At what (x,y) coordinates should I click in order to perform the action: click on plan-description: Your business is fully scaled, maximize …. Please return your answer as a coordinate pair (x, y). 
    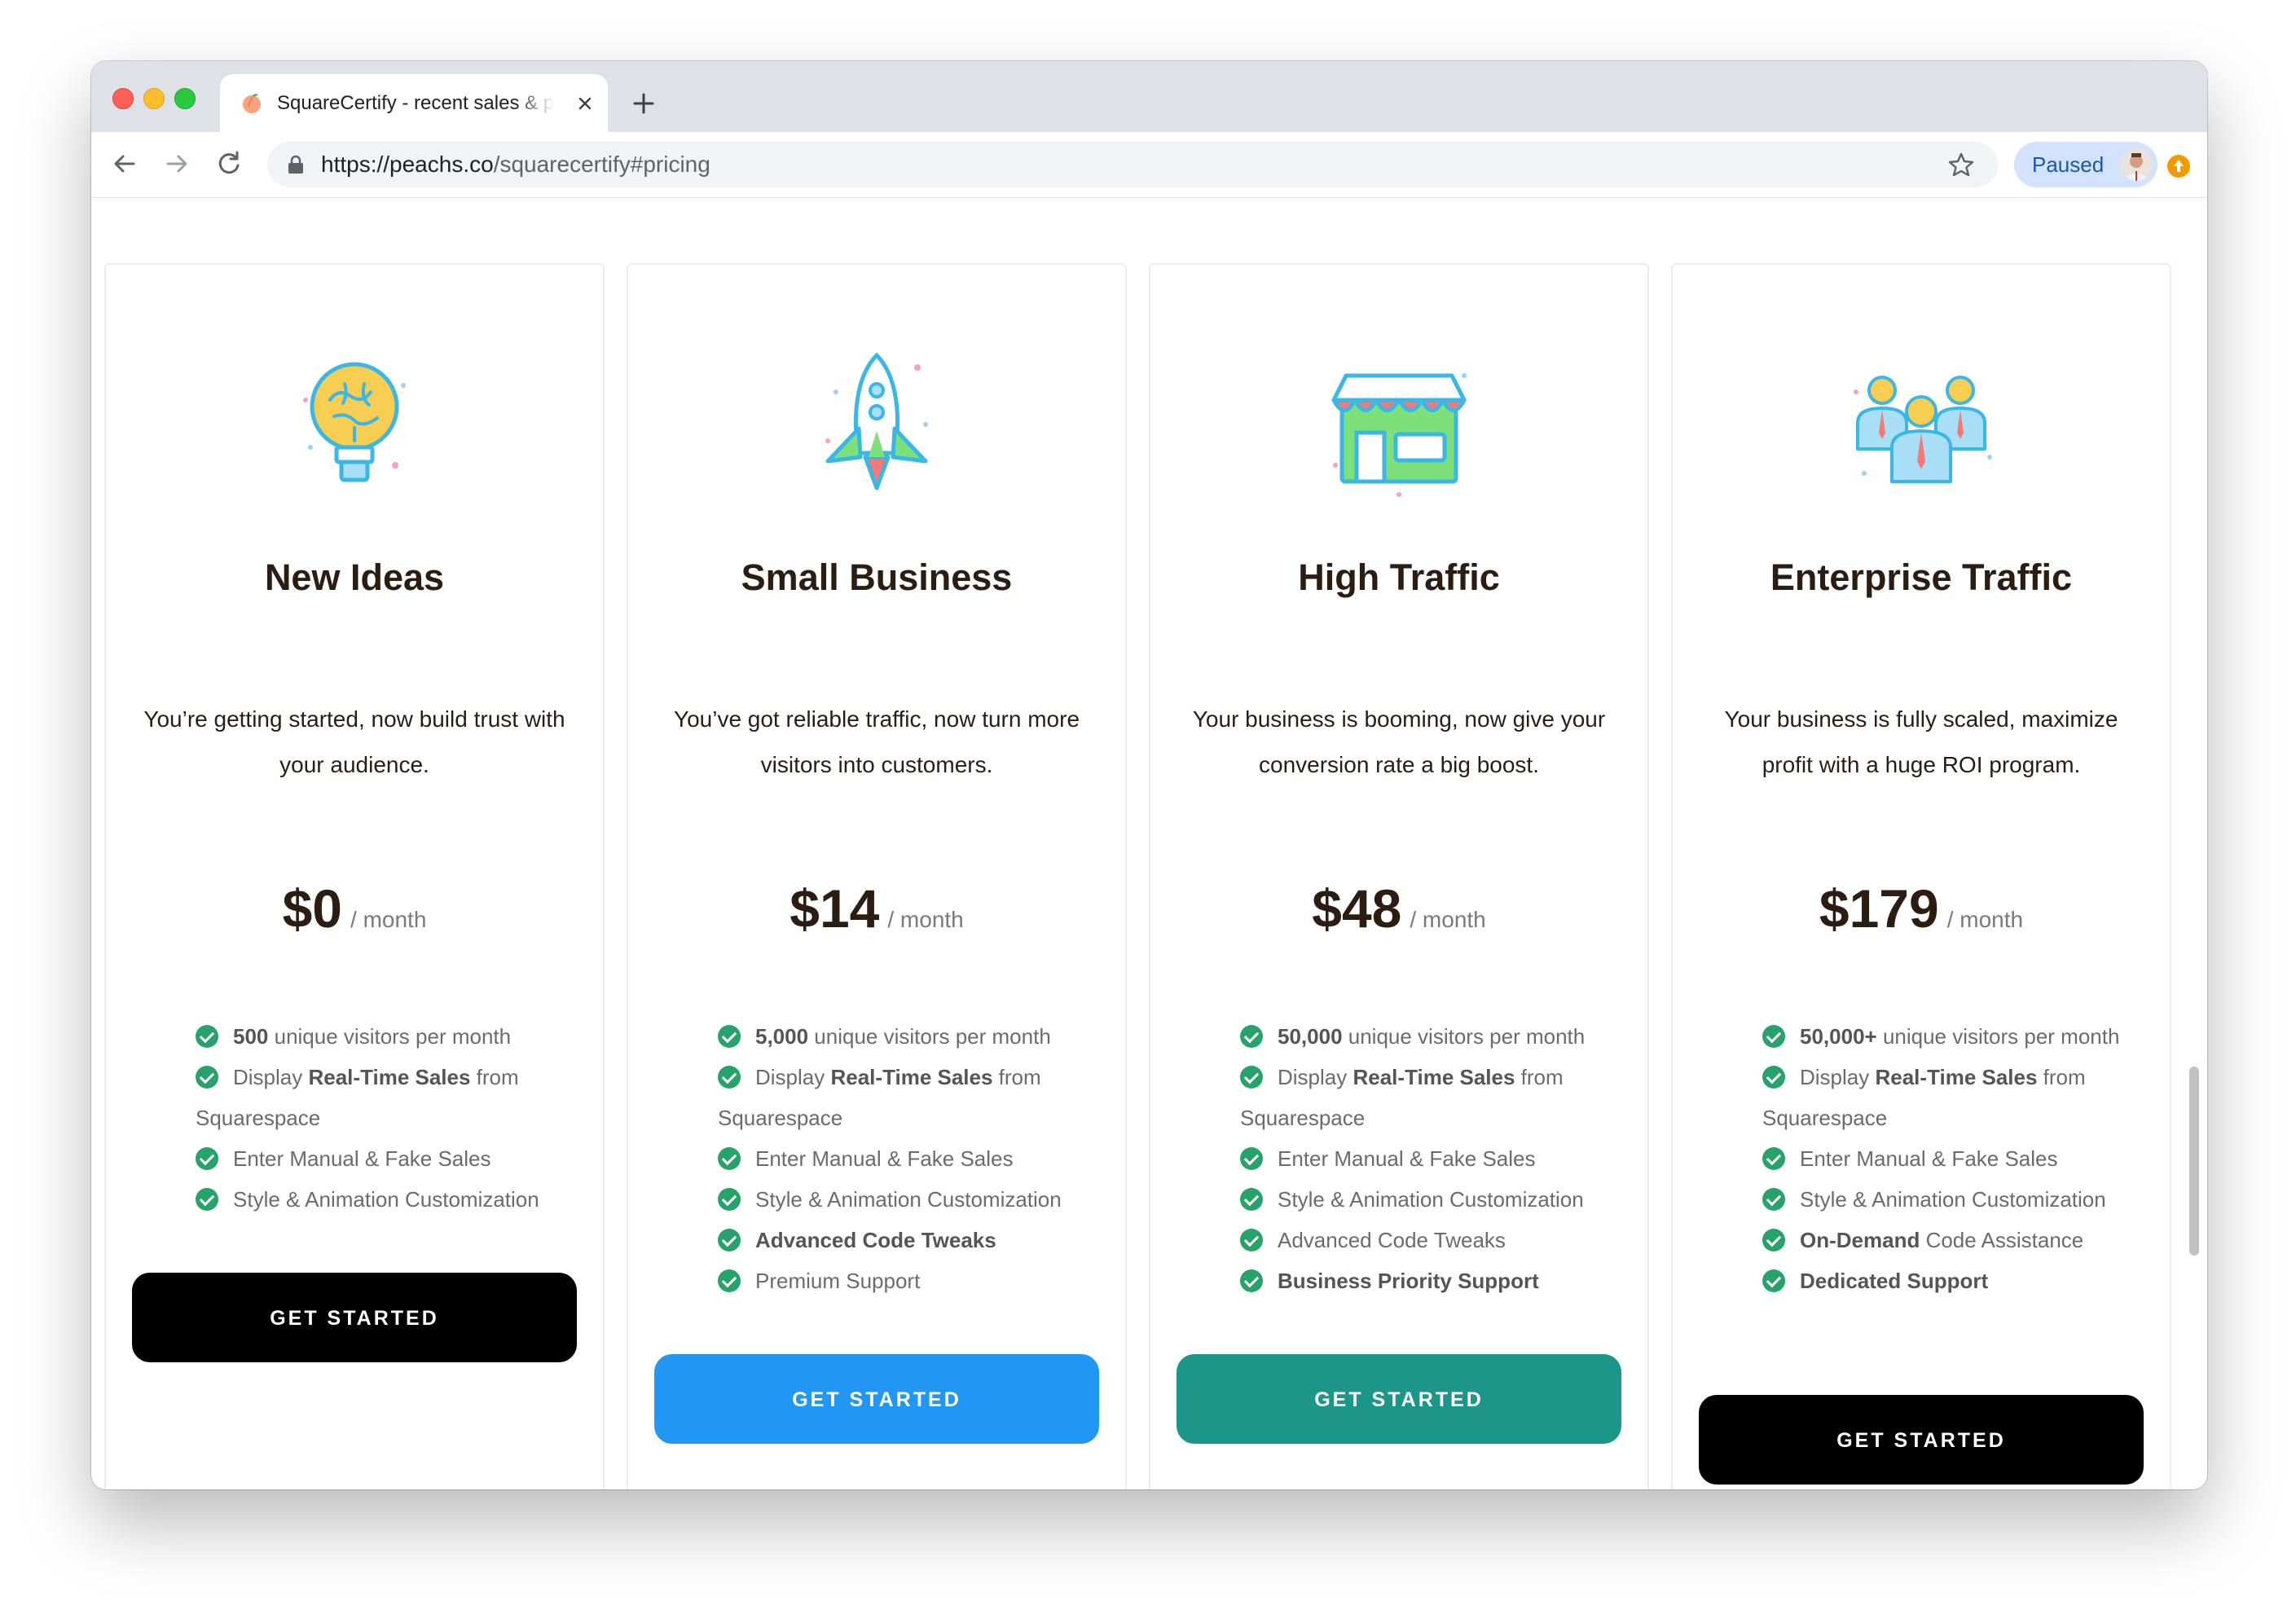
    Looking at the image, I should click on (1921, 741).